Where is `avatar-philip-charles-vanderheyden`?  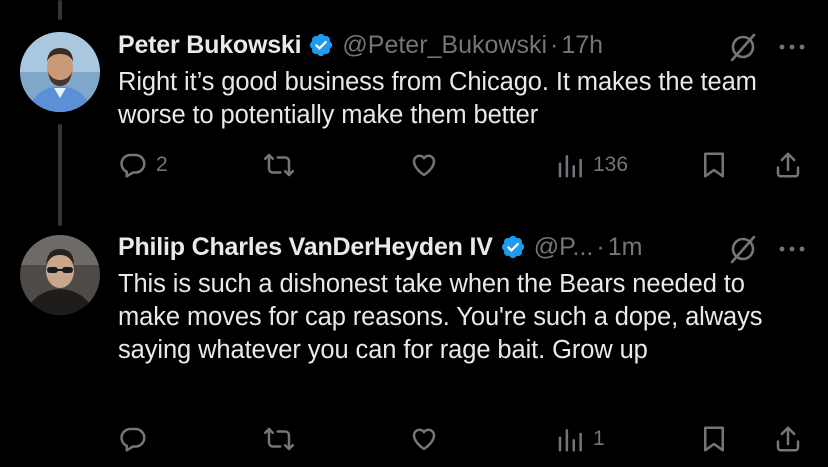
avatar-philip-charles-vanderheyden is located at coordinates (60, 275).